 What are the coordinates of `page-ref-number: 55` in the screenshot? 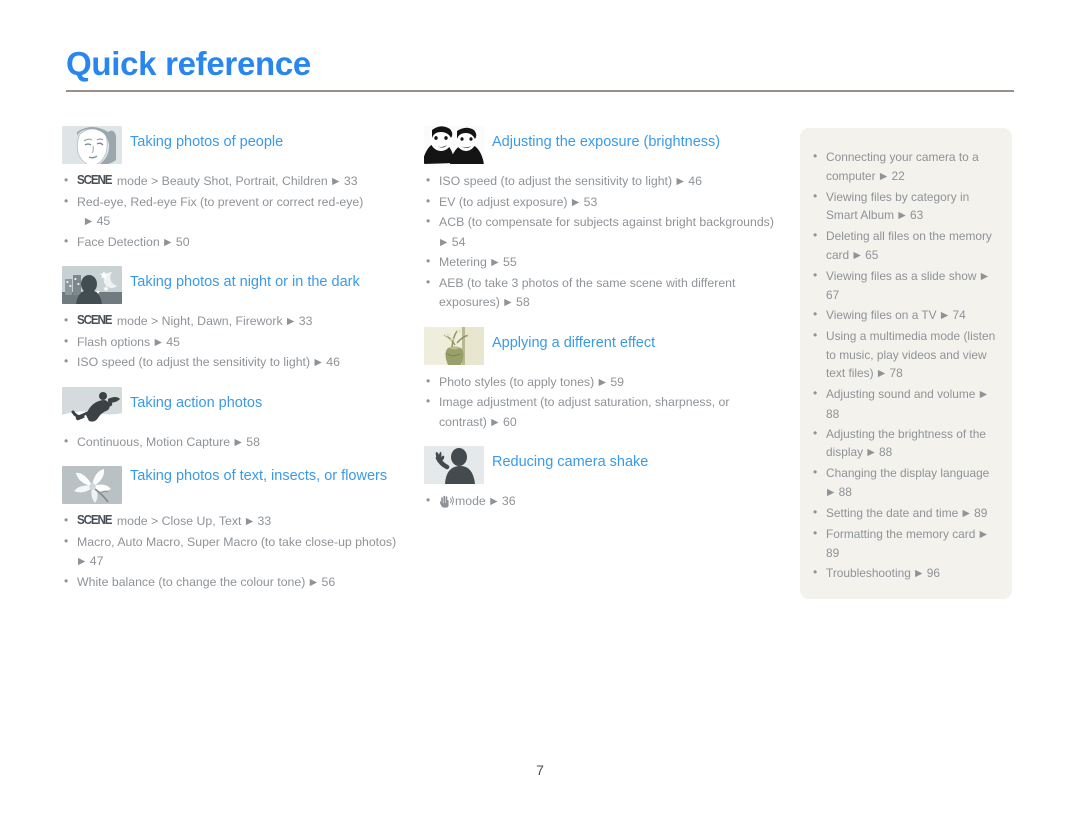 It's located at (510, 262).